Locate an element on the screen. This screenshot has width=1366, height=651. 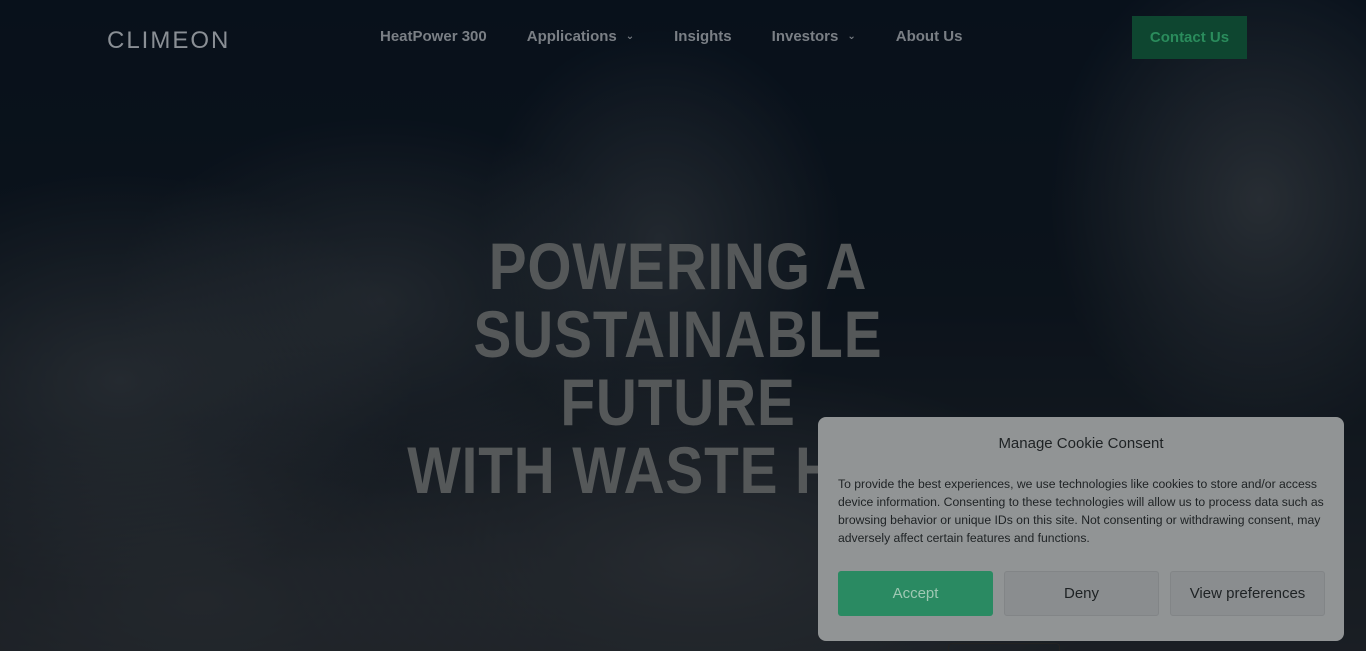
nav-insights-label: Insights is located at coordinates (703, 36).